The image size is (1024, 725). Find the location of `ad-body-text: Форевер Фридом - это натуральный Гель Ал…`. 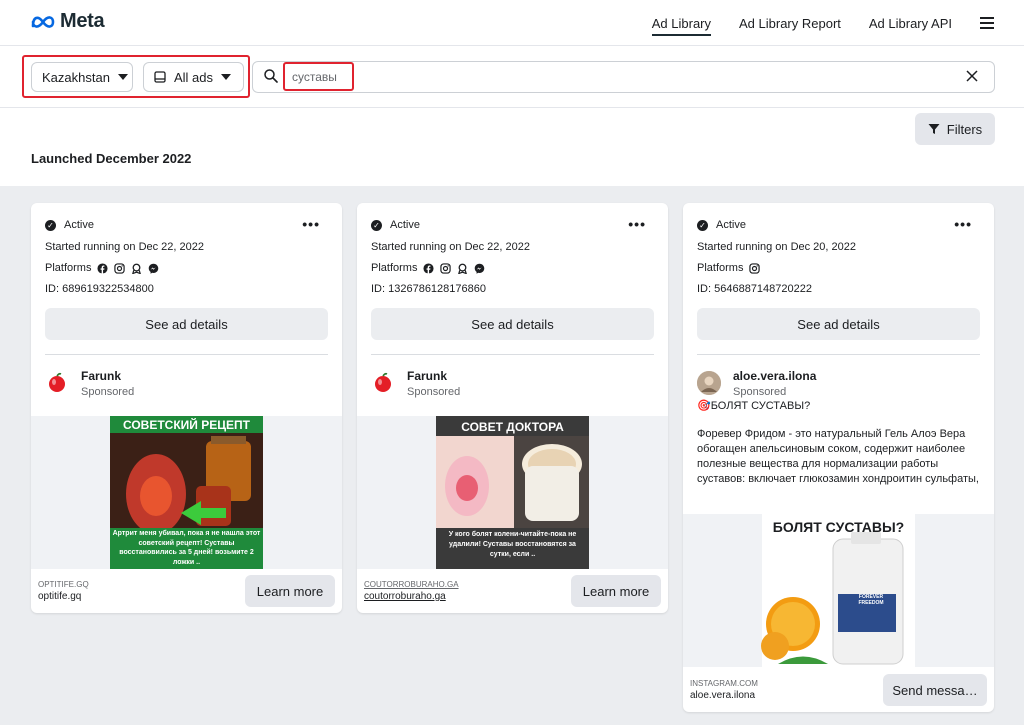

ad-body-text: Форевер Фридом - это натуральный Гель Ал… is located at coordinates (838, 458).